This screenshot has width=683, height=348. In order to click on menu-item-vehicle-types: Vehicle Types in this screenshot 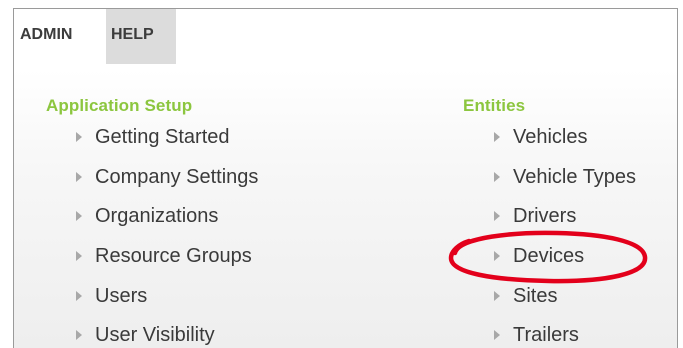, I will do `click(565, 177)`.